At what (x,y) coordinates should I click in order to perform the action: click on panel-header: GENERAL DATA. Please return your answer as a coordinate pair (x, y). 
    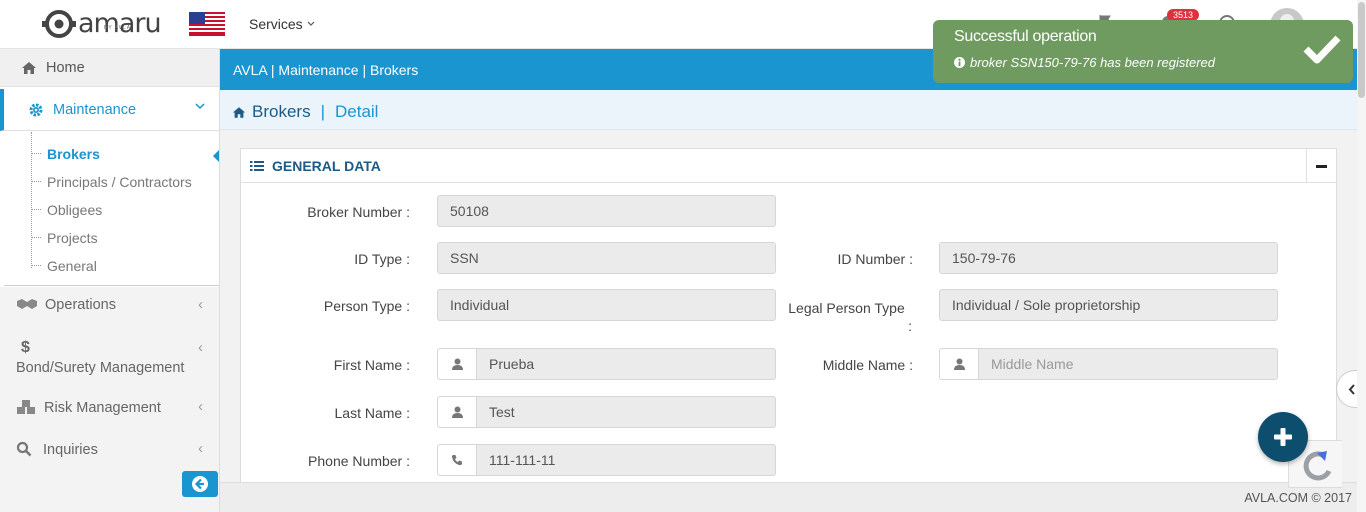
    Looking at the image, I should click on (788, 166).